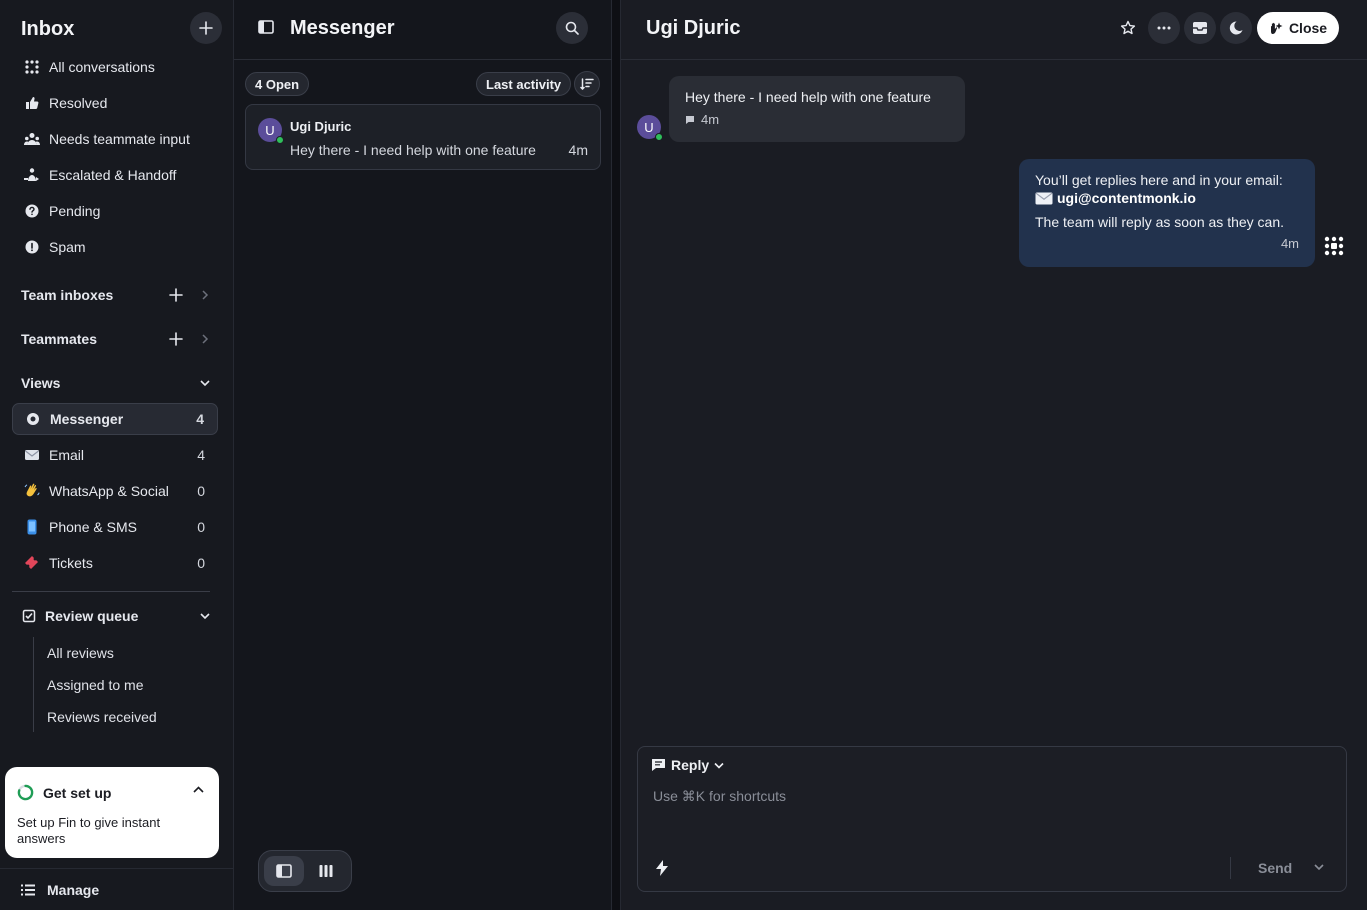  What do you see at coordinates (115, 527) in the screenshot?
I see `view-phone-sms: Phone & SMS 0` at bounding box center [115, 527].